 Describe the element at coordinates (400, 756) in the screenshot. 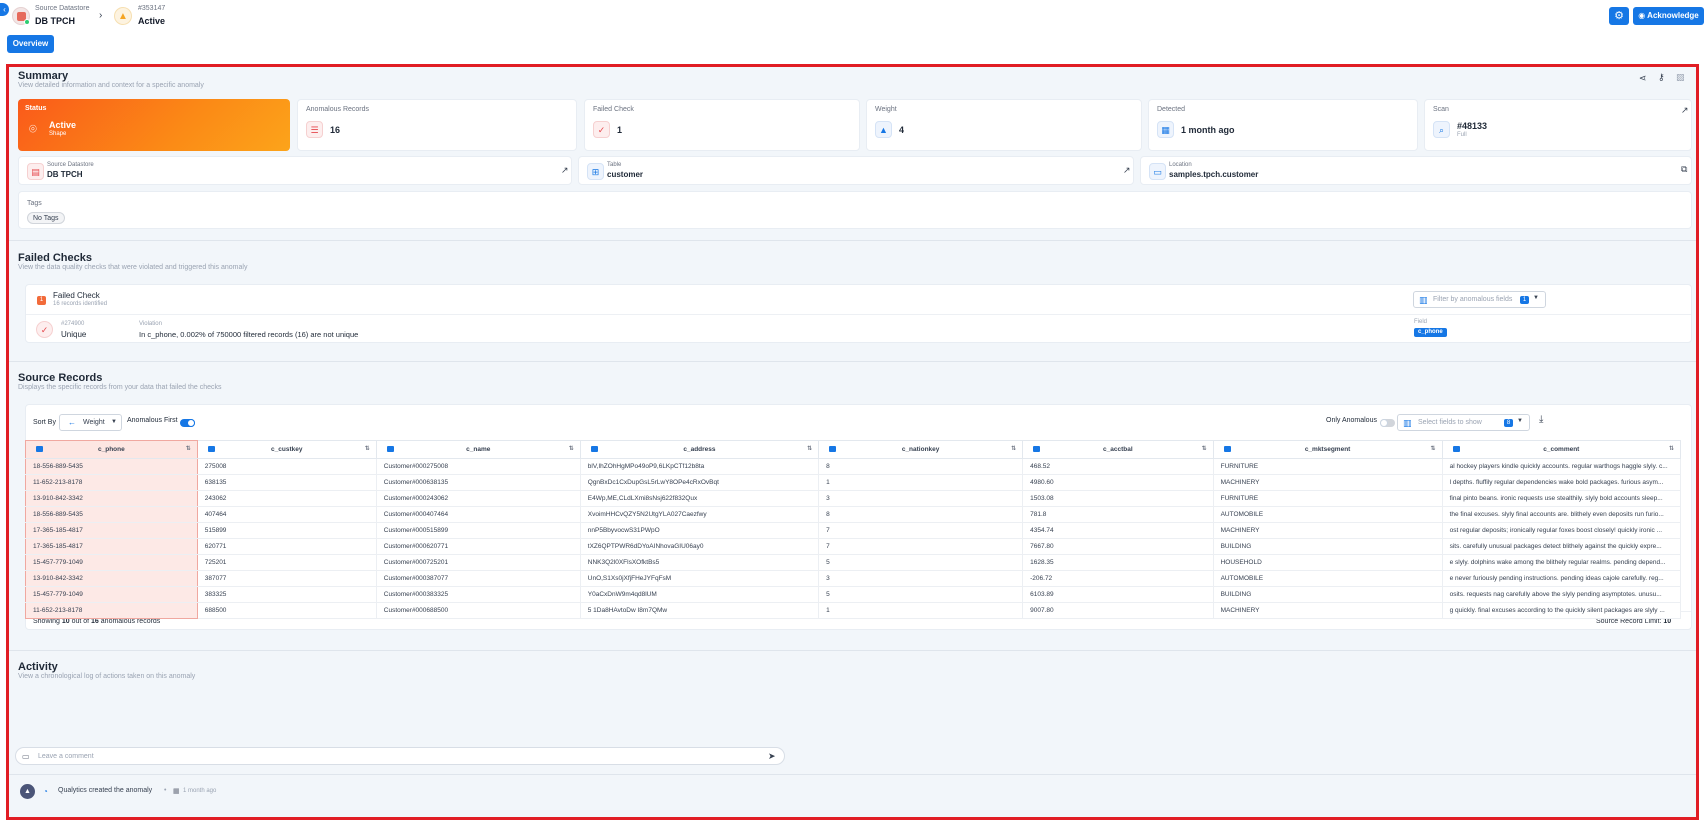

I see `comment-input: ▭ Leave a comment ➤` at that location.